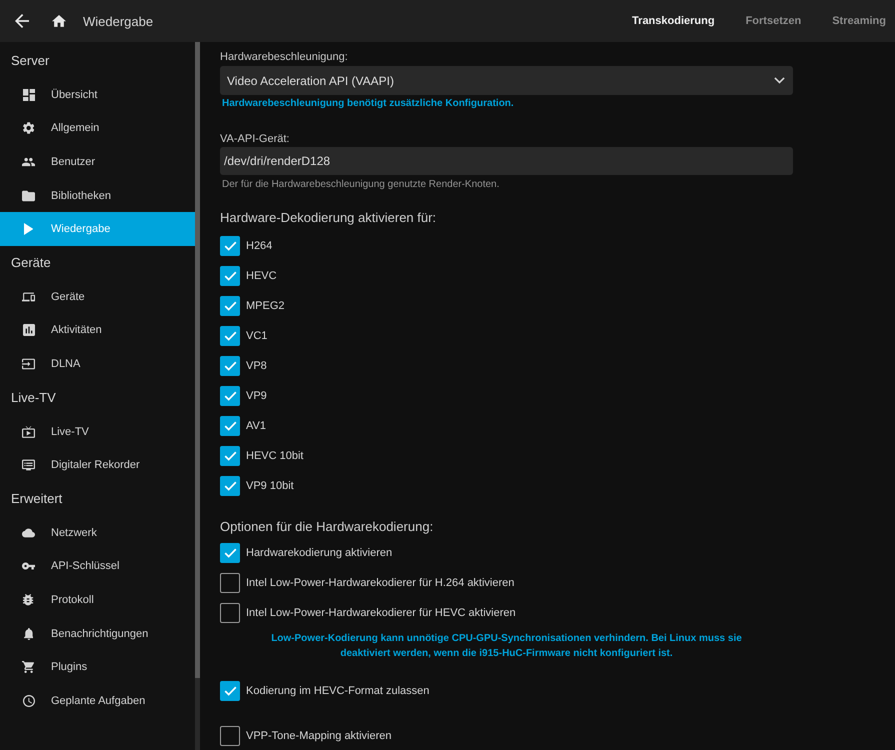 This screenshot has height=750, width=895. I want to click on checkbox-label: Hardwarekodierung aktivieren, so click(319, 553).